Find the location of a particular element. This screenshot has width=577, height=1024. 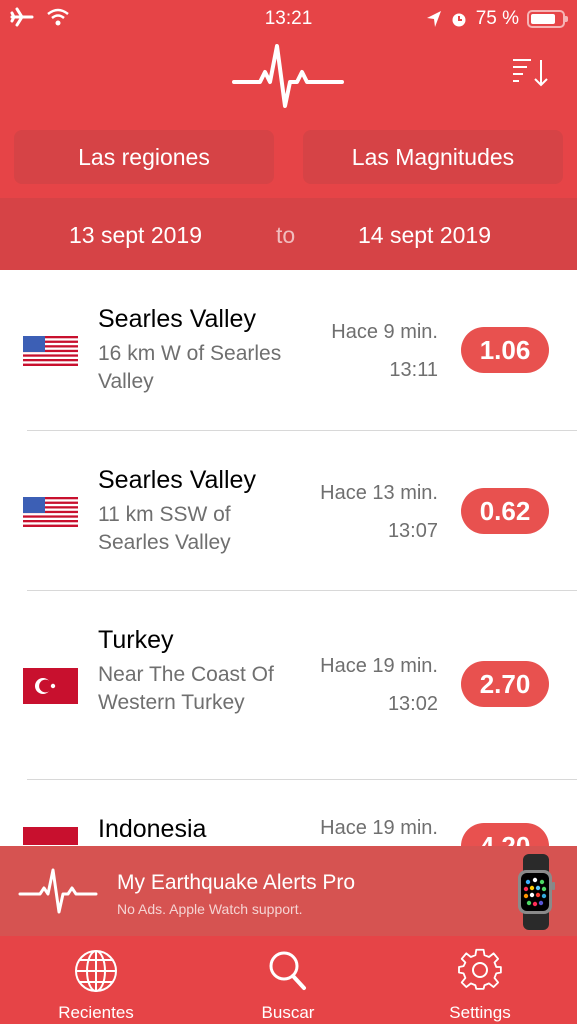

date-from: 13 sept 2019 is located at coordinates (135, 235).